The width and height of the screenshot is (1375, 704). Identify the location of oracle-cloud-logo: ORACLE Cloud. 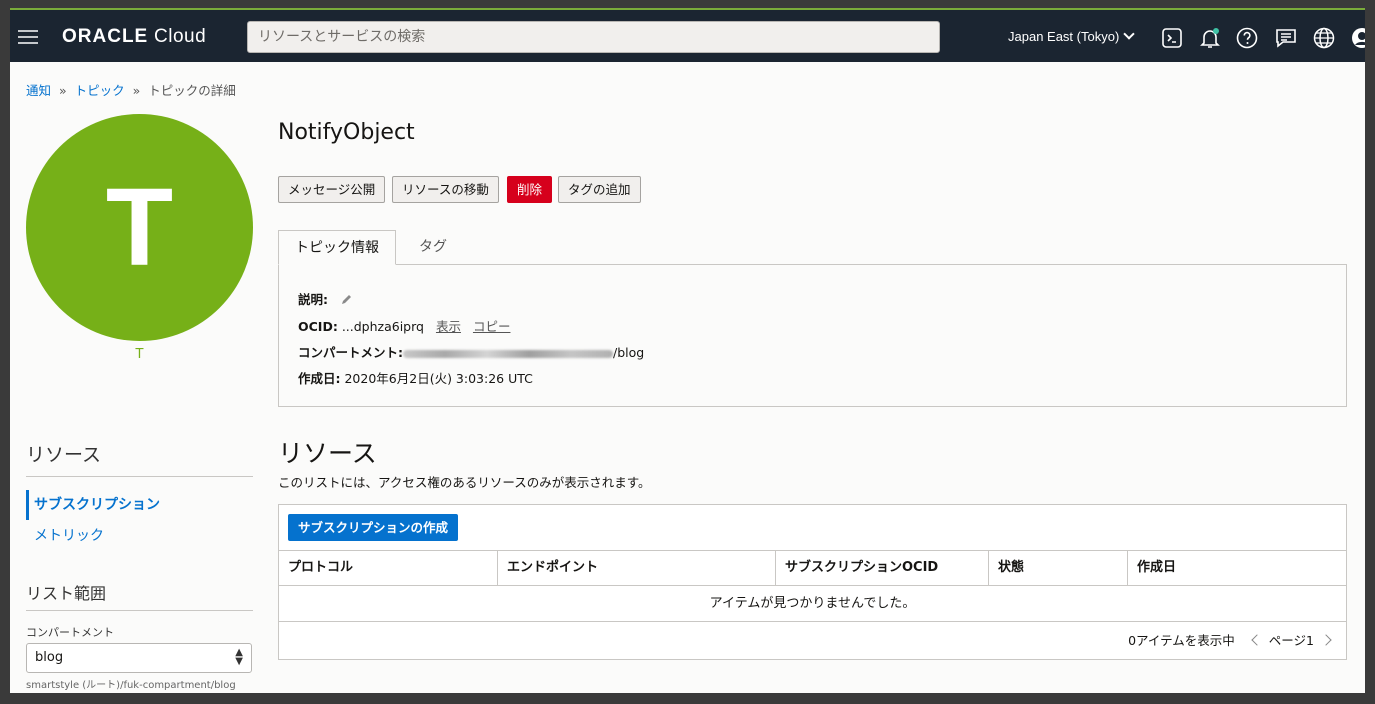
(134, 37).